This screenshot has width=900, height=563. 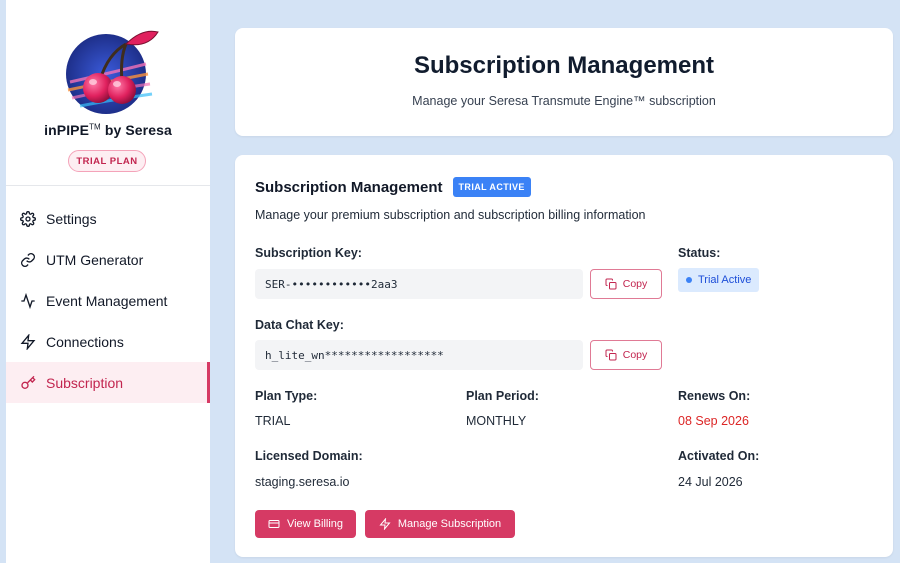 I want to click on plan-period-value: MONTHLY, so click(x=496, y=421).